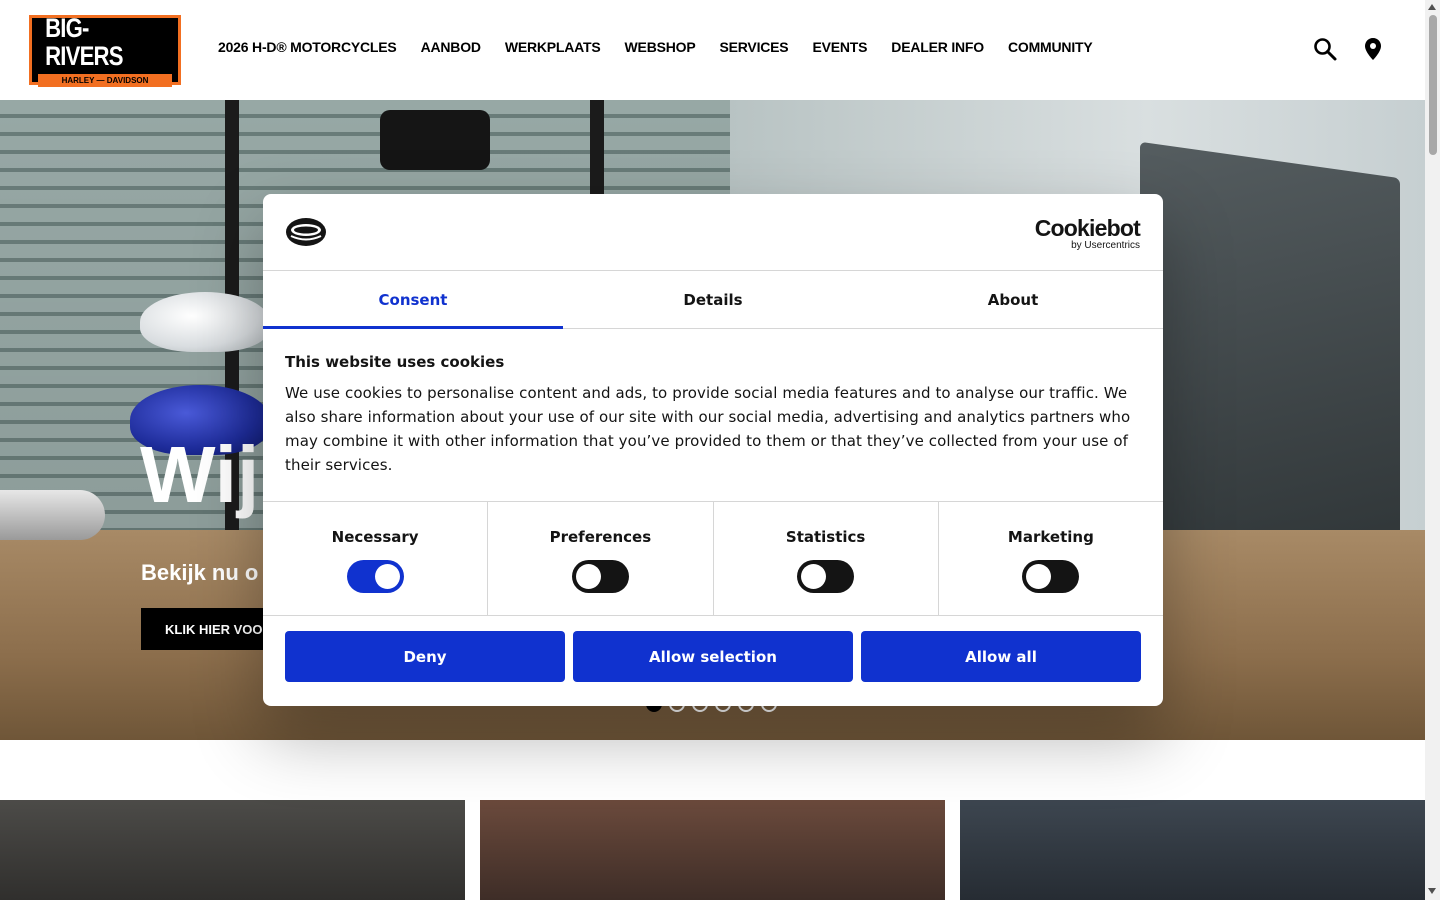  I want to click on scrollbar-thumb, so click(1433, 85).